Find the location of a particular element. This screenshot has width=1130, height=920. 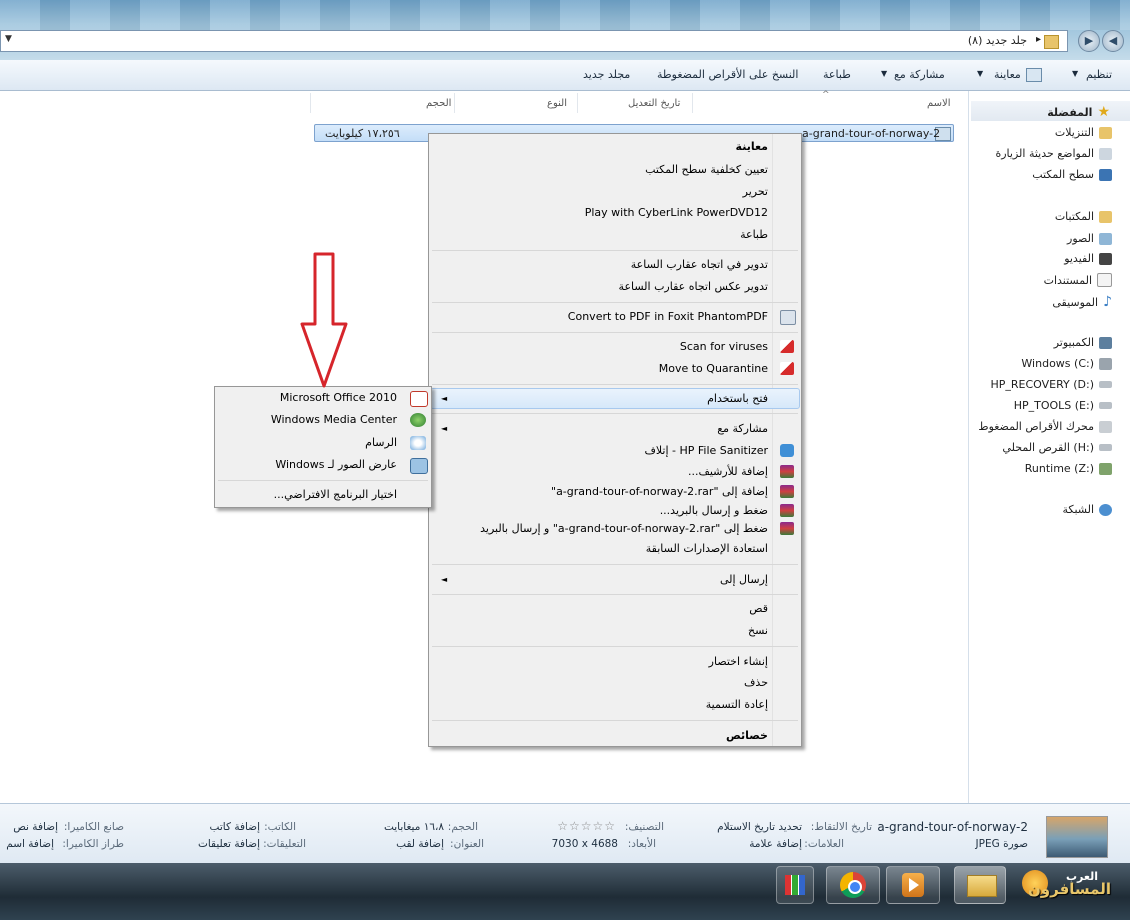

menu-item-scan-viruses: Scan for viruses is located at coordinates (724, 346).